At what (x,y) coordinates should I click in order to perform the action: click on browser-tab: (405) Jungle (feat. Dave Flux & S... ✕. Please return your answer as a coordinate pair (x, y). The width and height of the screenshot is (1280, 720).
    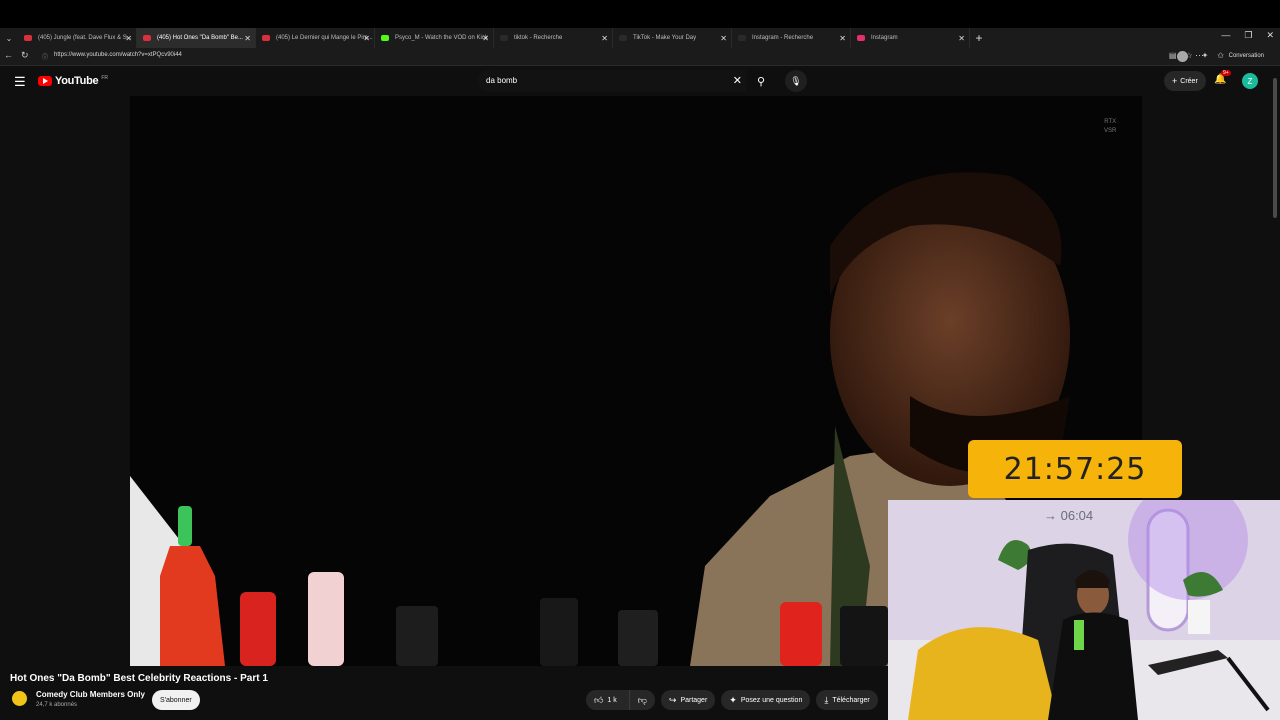
    Looking at the image, I should click on (77, 38).